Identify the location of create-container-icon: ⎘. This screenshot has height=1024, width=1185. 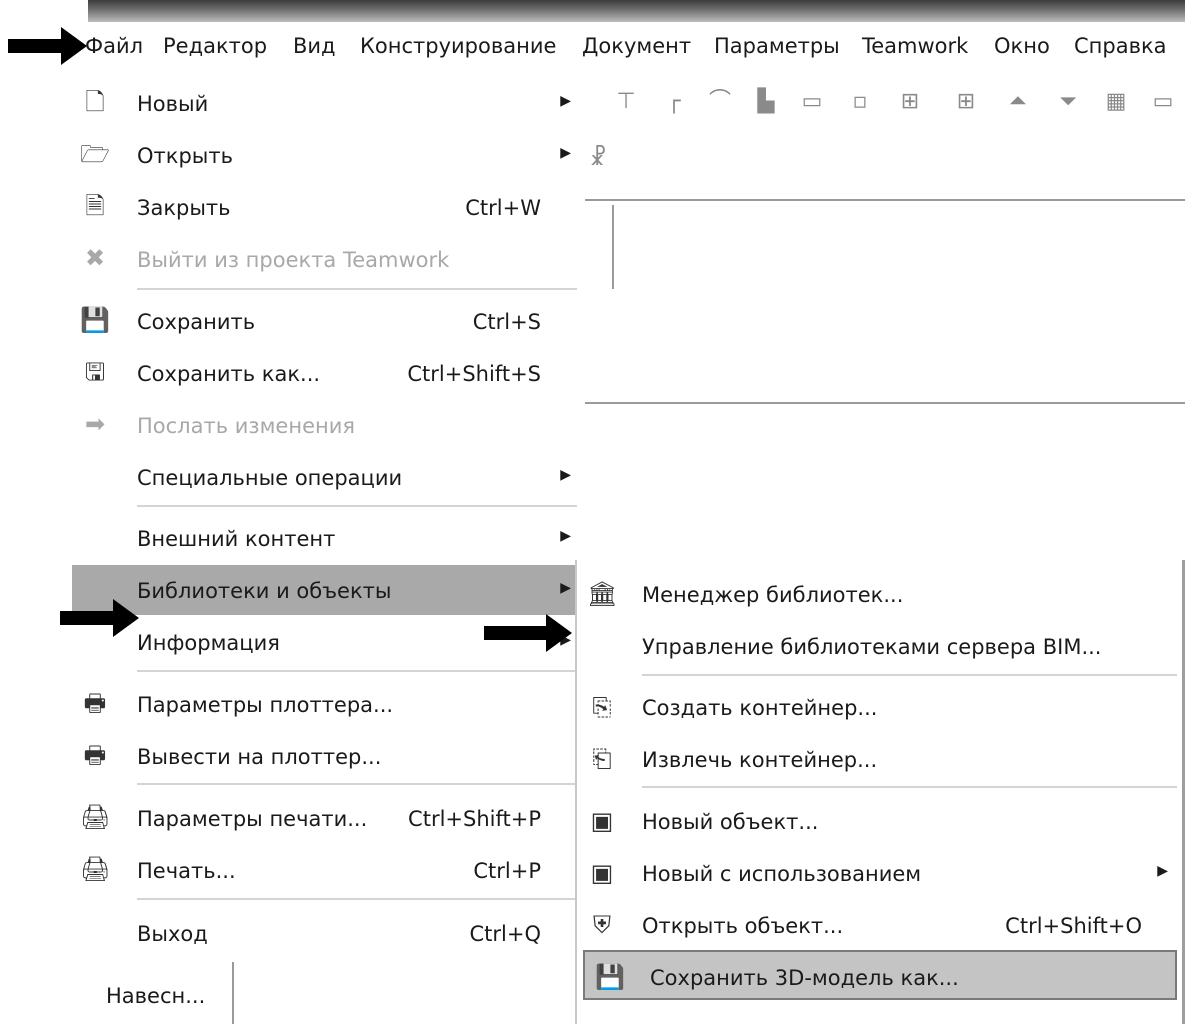
(602, 707).